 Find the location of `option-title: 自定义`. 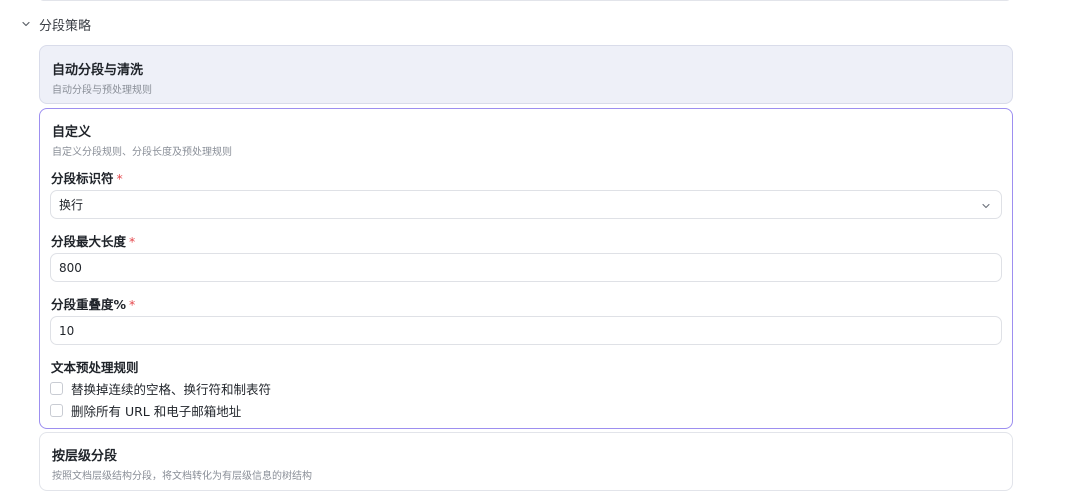

option-title: 自定义 is located at coordinates (72, 132).